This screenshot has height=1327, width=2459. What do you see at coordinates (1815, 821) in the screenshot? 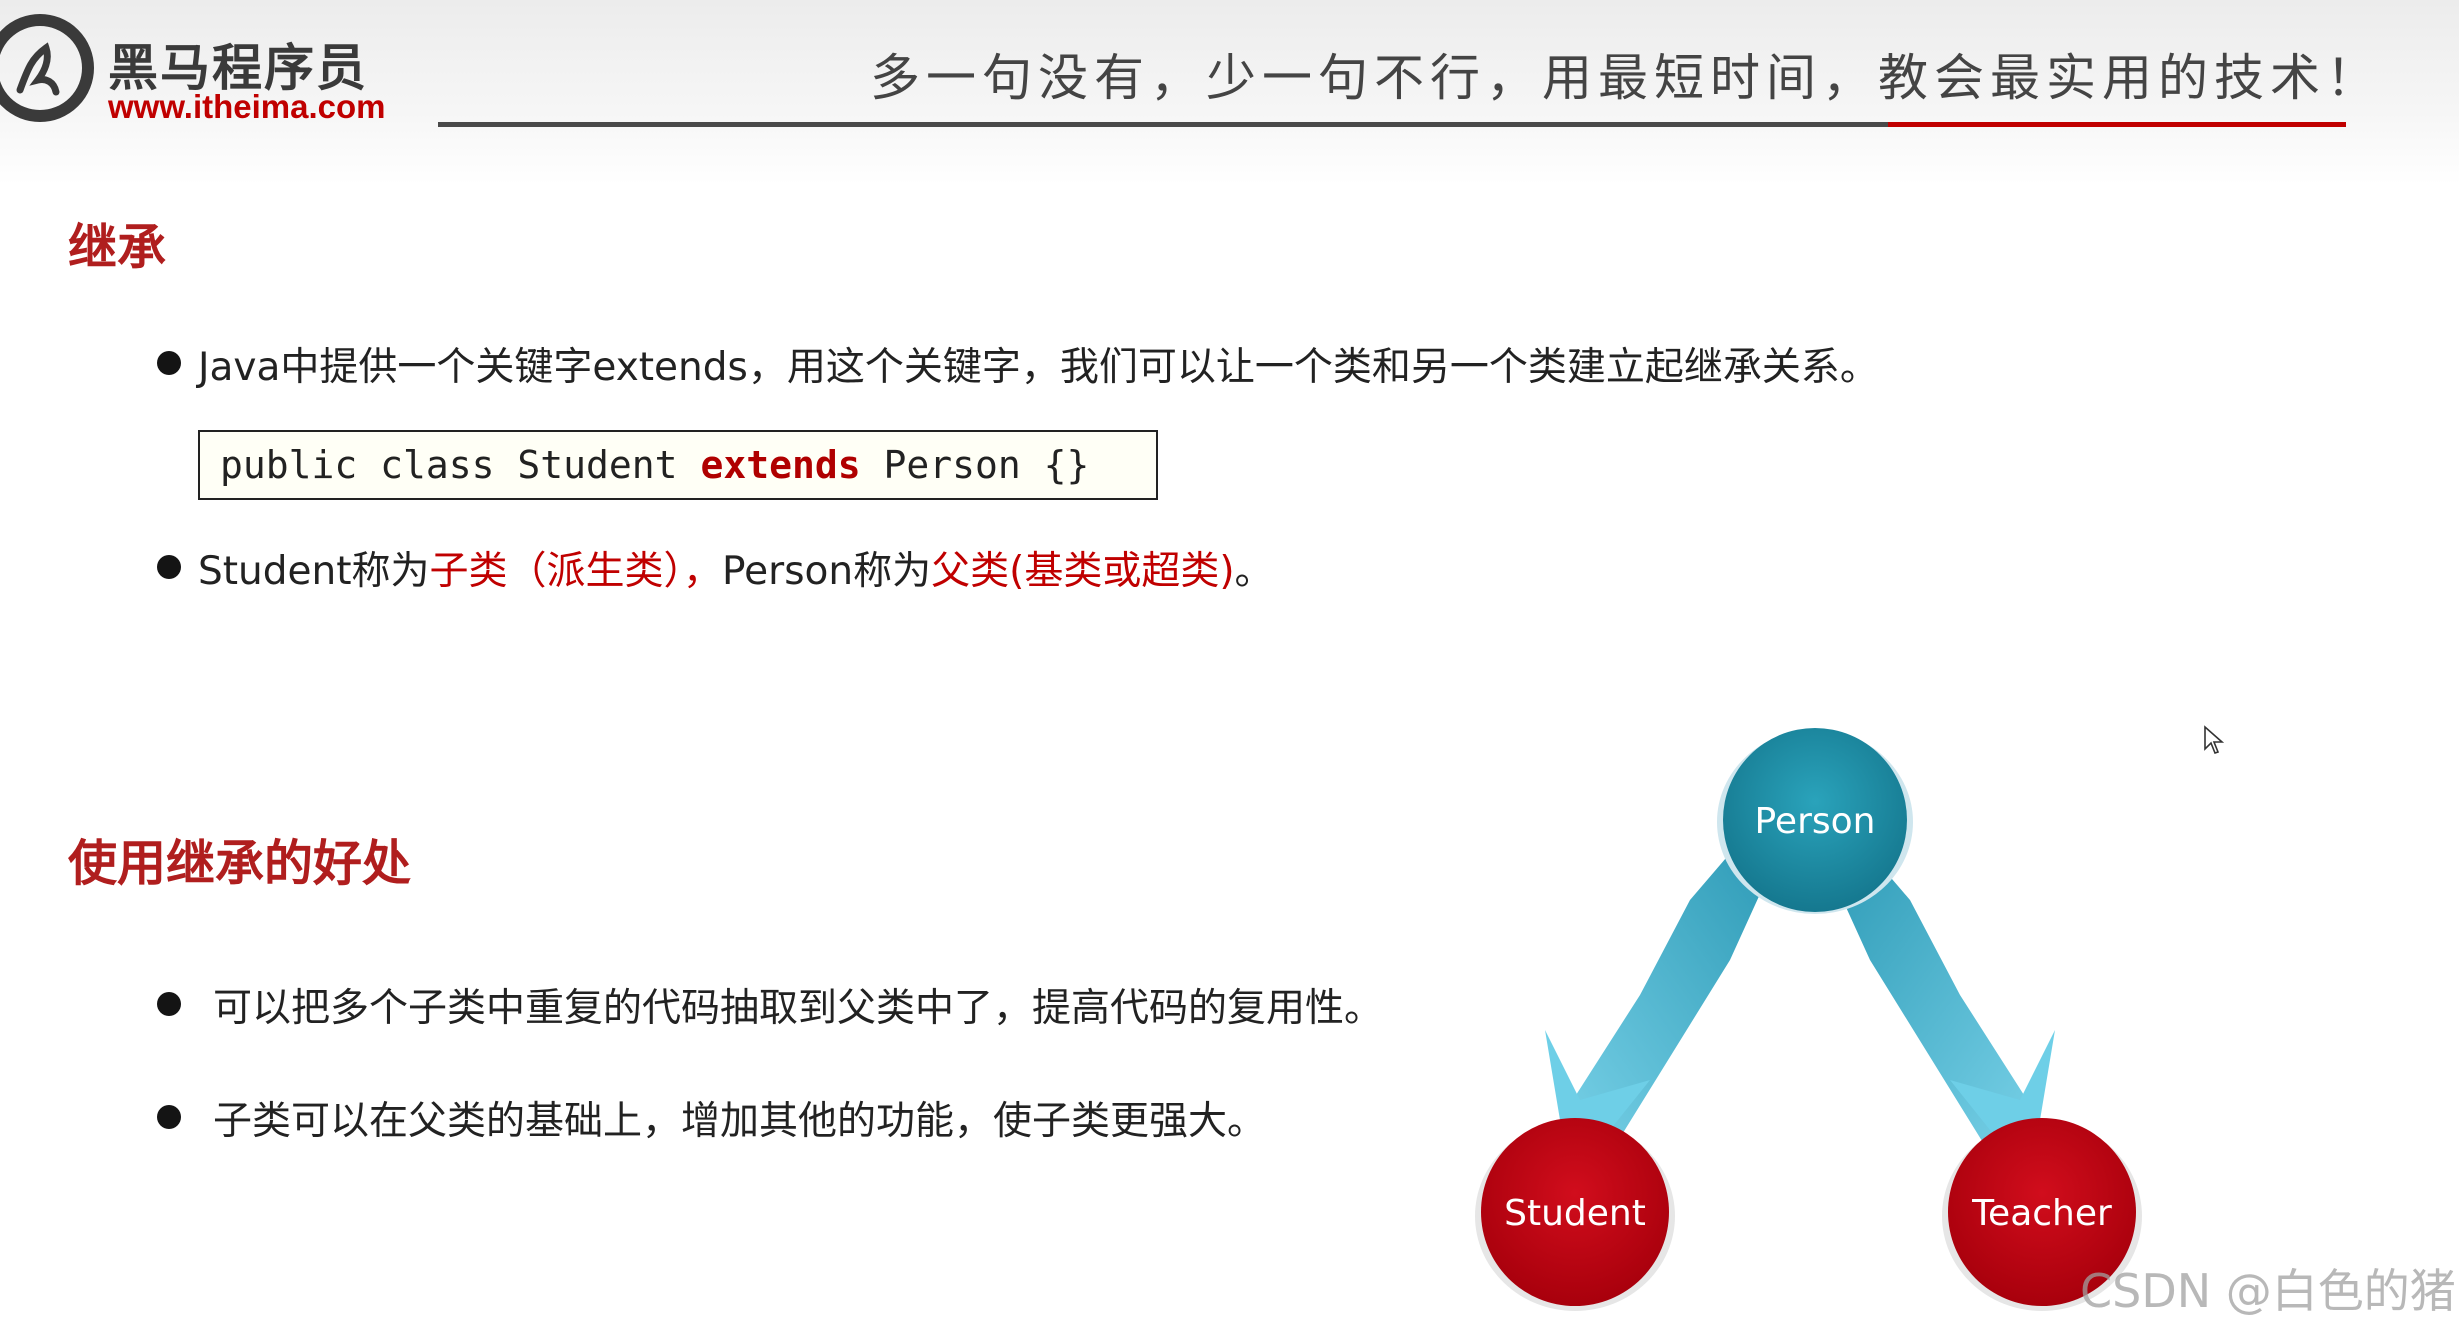
I see `person-node-label: Person` at bounding box center [1815, 821].